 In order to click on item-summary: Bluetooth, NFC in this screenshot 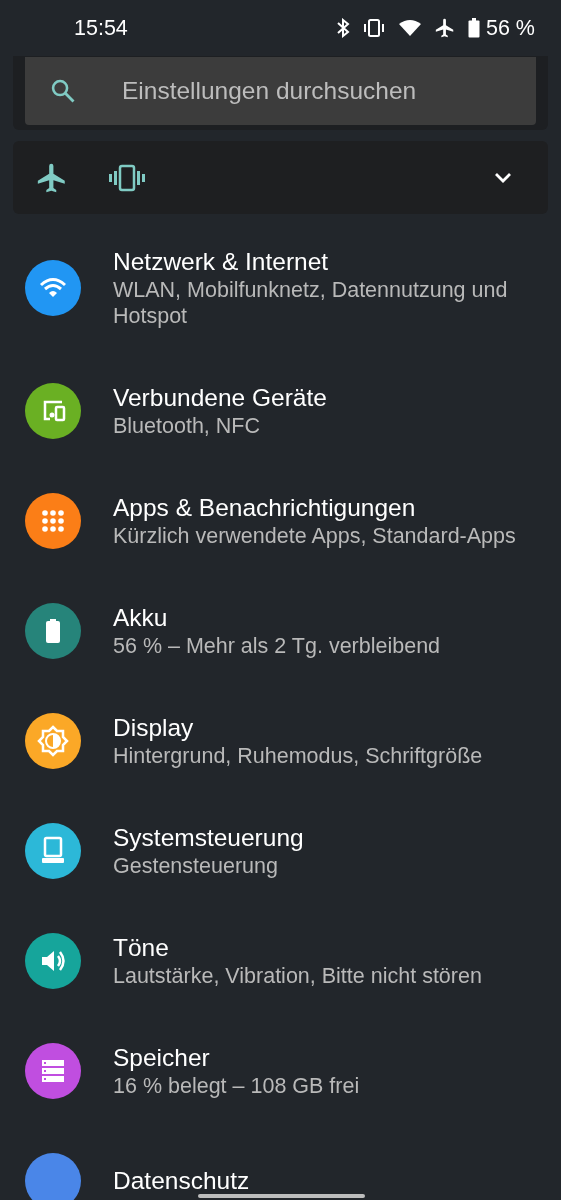, I will do `click(187, 426)`.